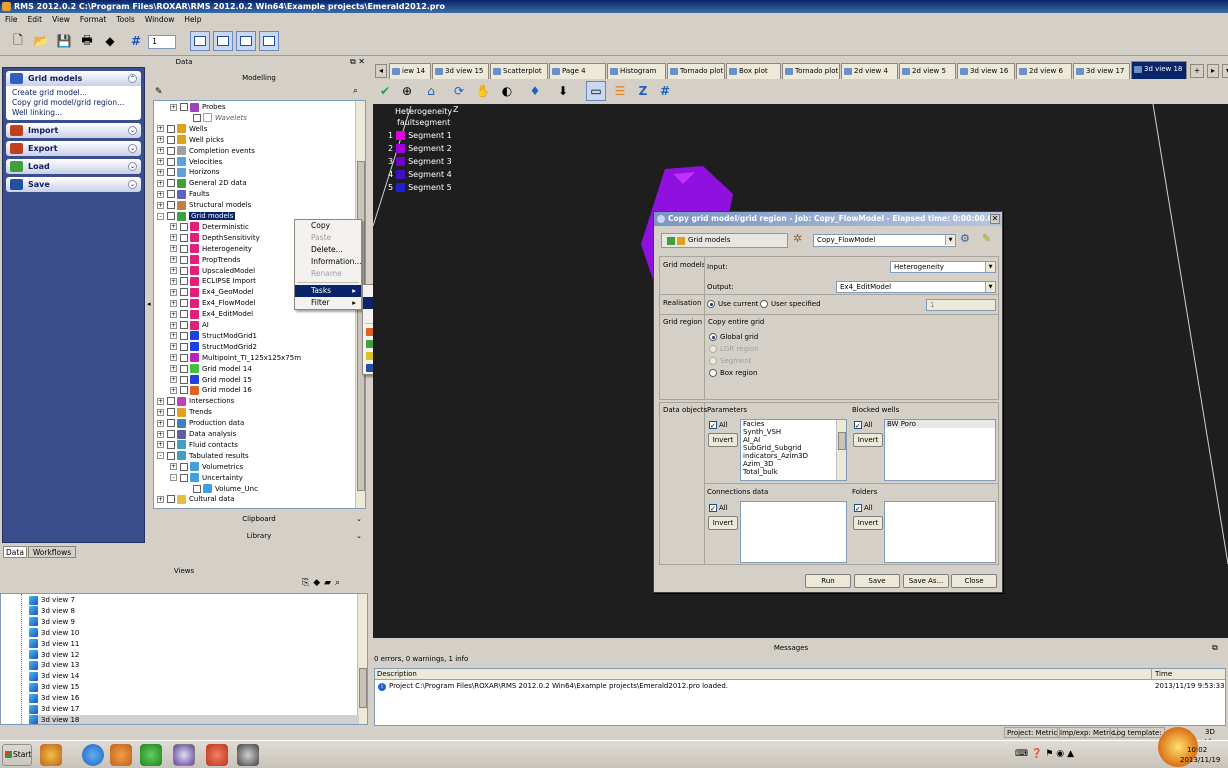 The width and height of the screenshot is (1228, 768). Describe the element at coordinates (535, 91) in the screenshot. I see `light-icon: ♦` at that location.